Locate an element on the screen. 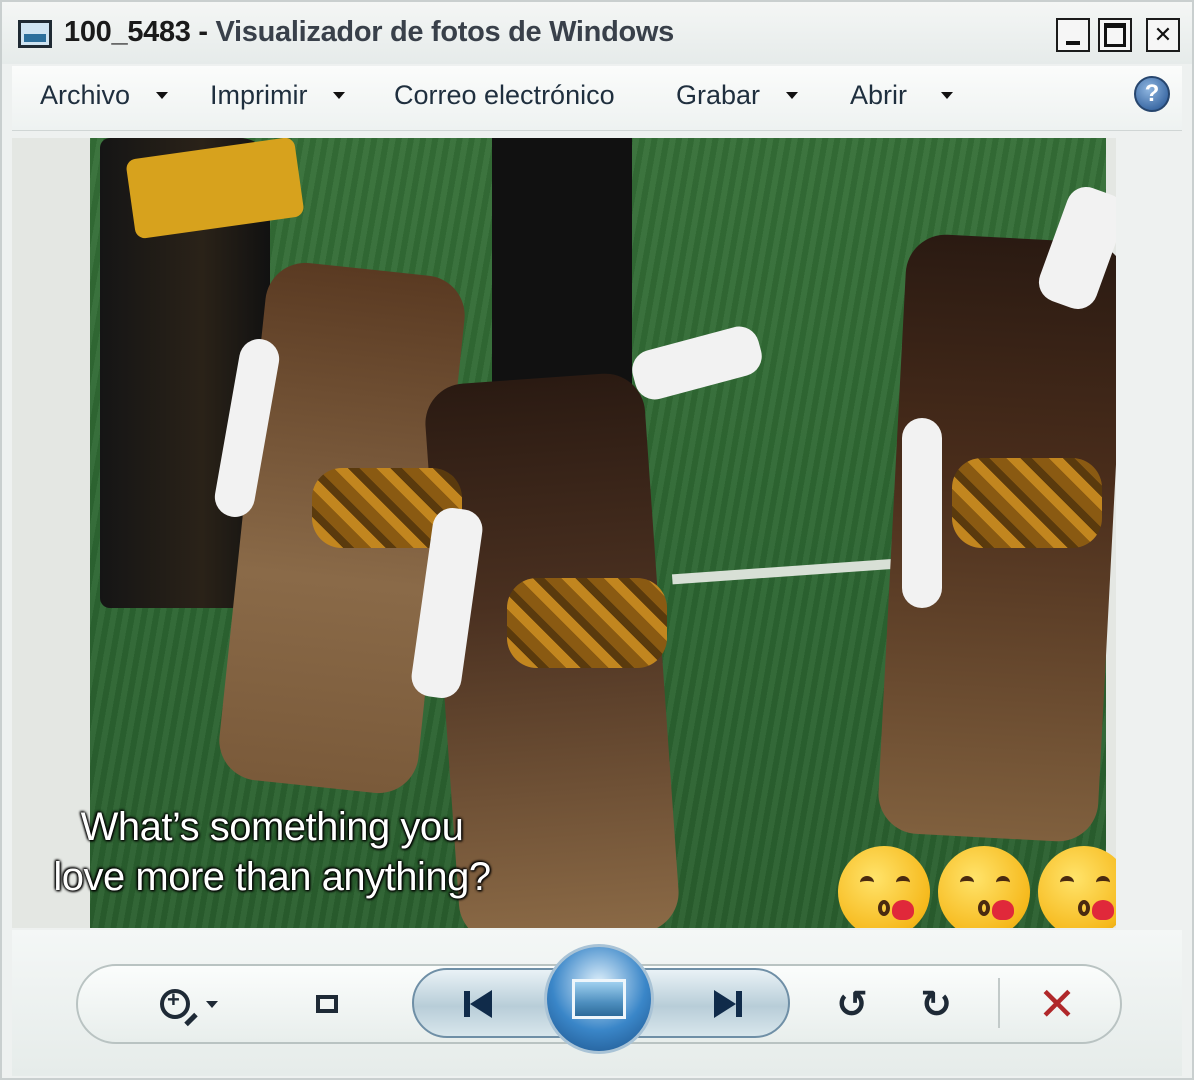 The height and width of the screenshot is (1080, 1194). zoom-handle is located at coordinates (191, 1019).